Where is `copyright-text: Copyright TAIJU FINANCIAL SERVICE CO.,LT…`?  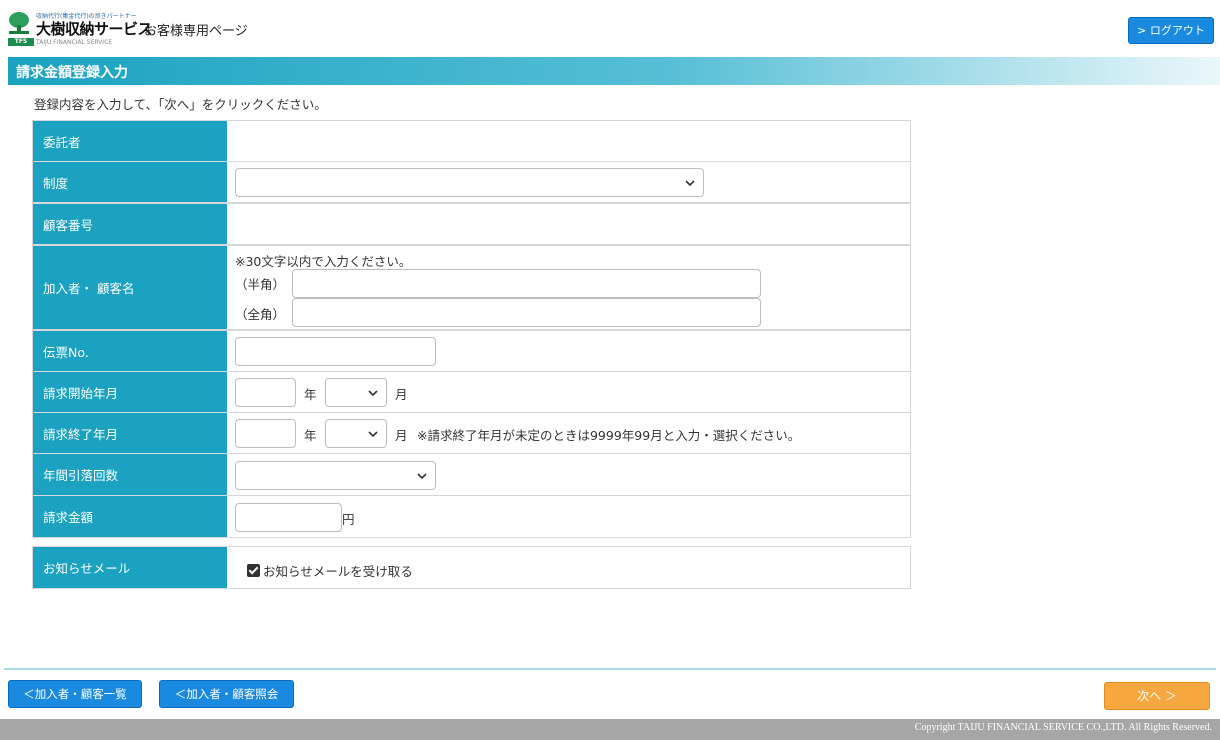
copyright-text: Copyright TAIJU FINANCIAL SERVICE CO.,LT… is located at coordinates (1063, 727).